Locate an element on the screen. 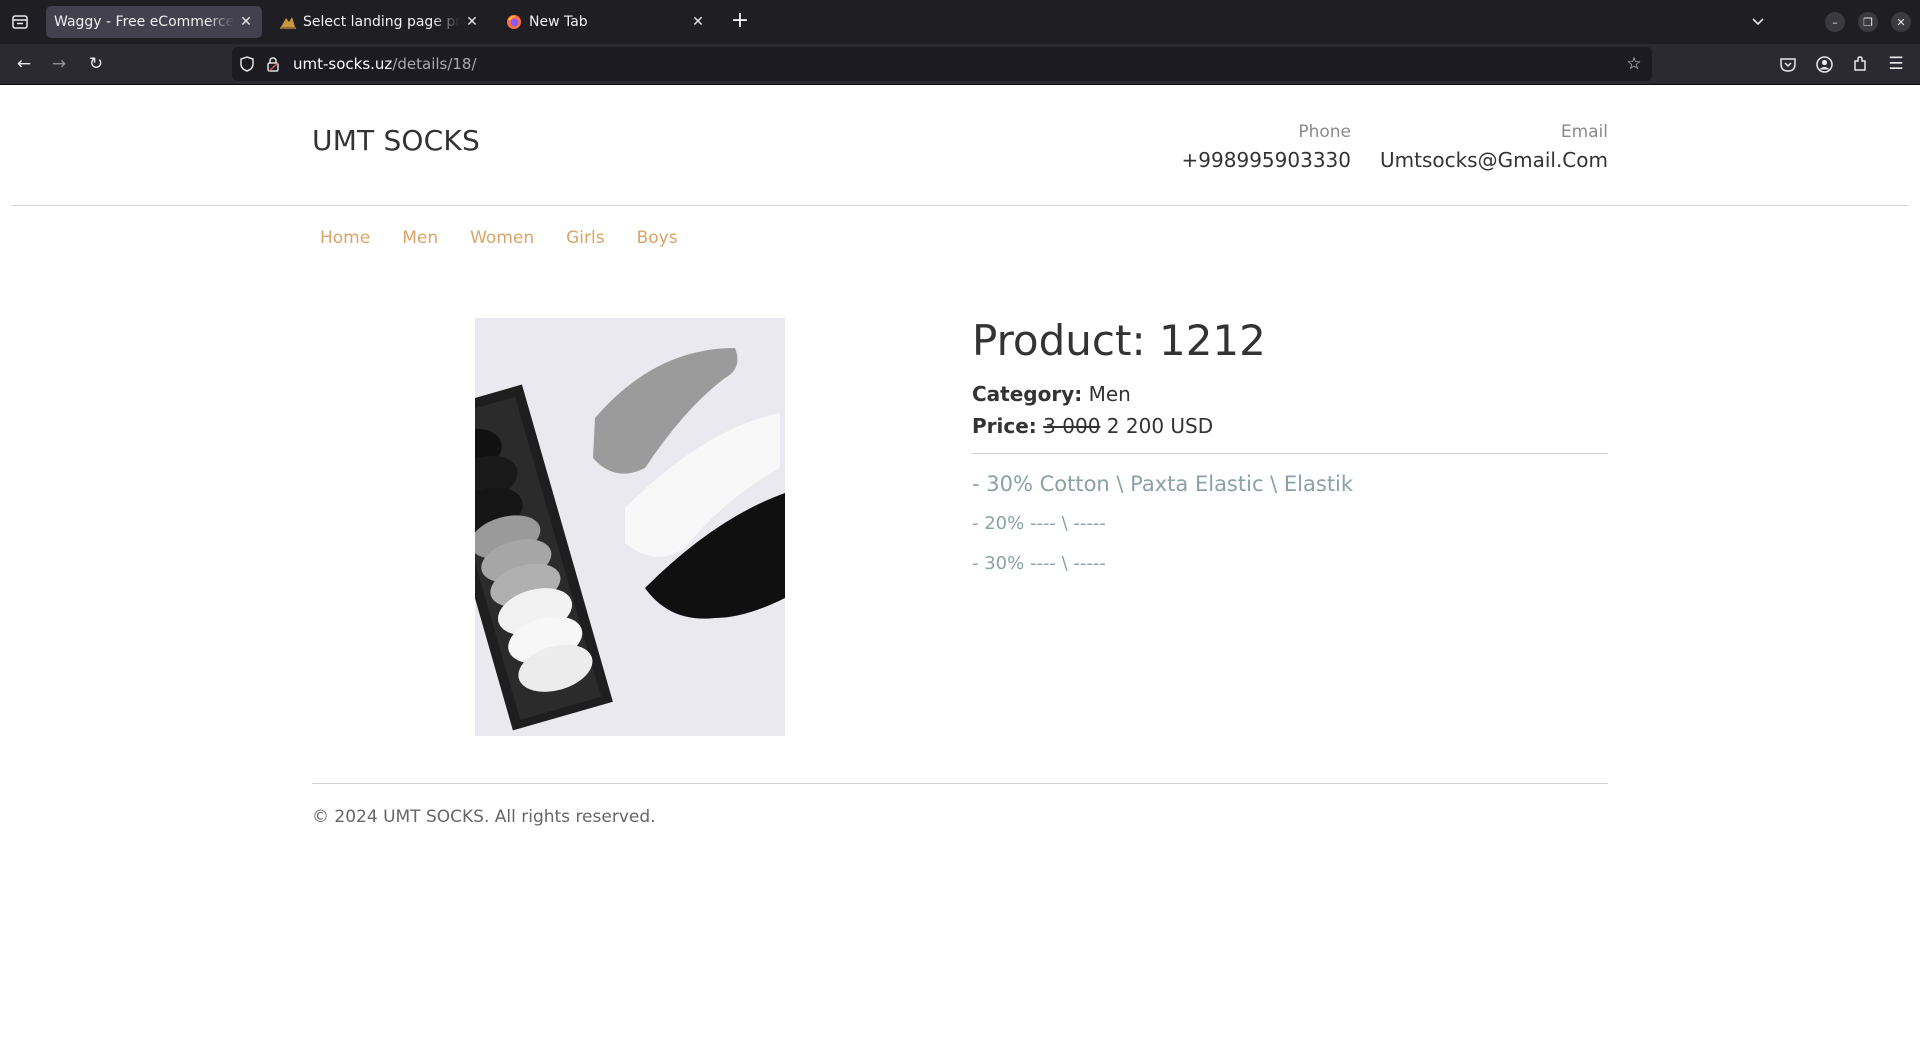 The height and width of the screenshot is (1053, 1920). email-label: Email is located at coordinates (1584, 132).